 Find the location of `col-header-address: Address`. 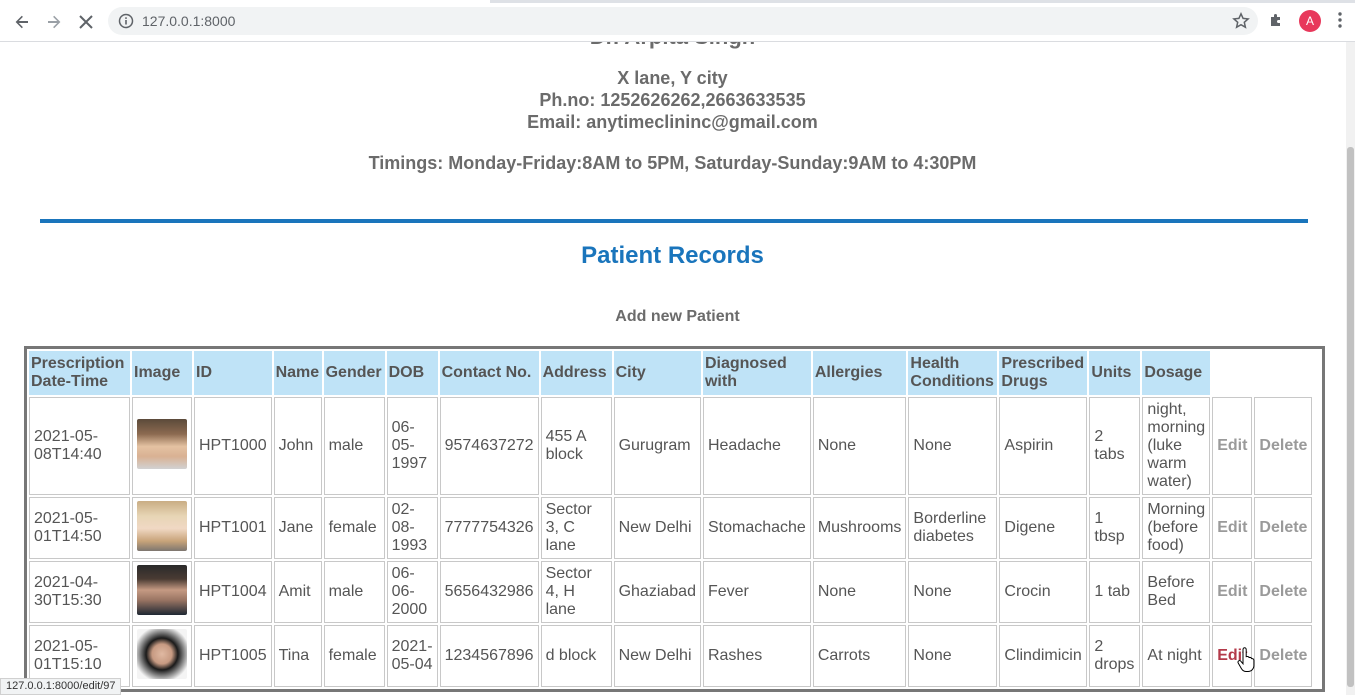

col-header-address: Address is located at coordinates (576, 373).